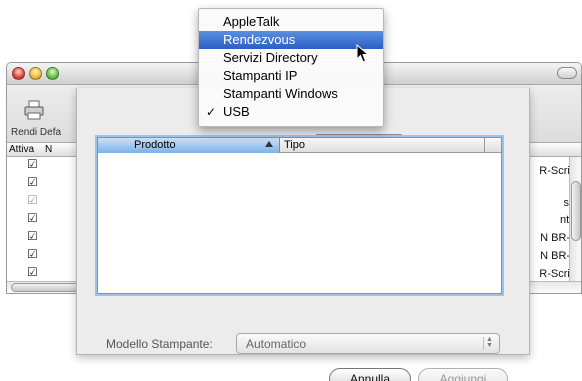  What do you see at coordinates (363, 53) in the screenshot?
I see `mouse-pointer-icon` at bounding box center [363, 53].